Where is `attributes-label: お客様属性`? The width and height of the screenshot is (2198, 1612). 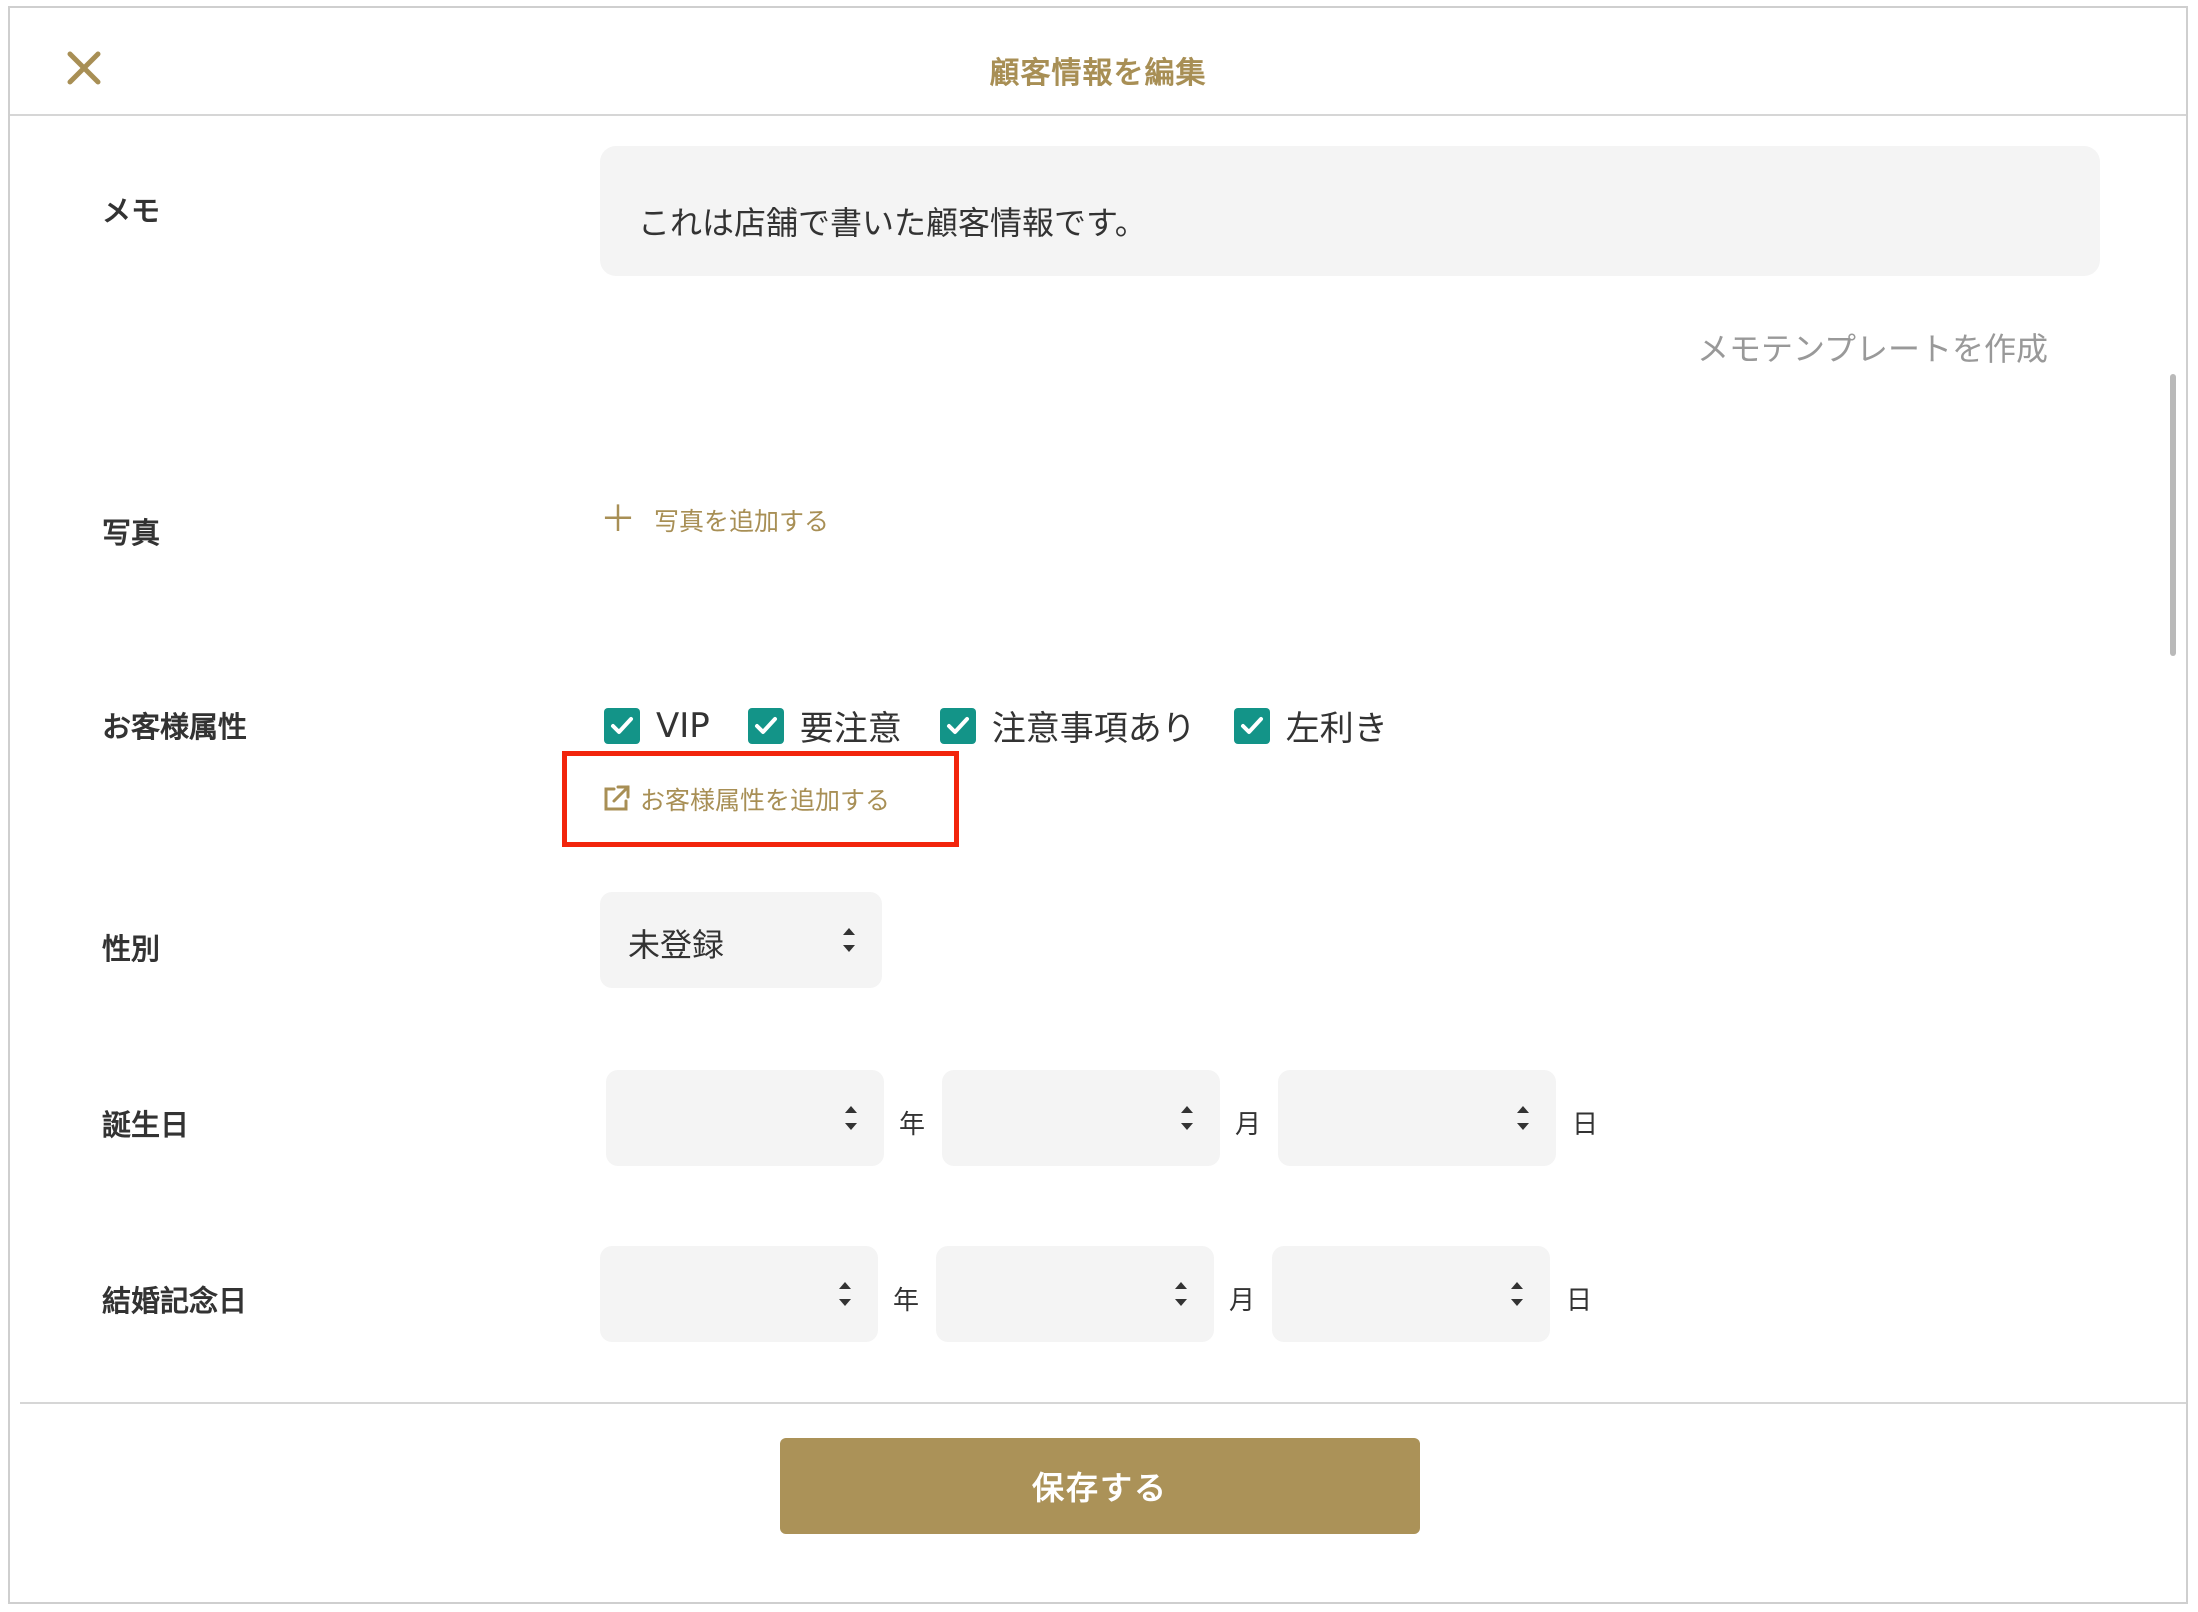 attributes-label: お客様属性 is located at coordinates (175, 727).